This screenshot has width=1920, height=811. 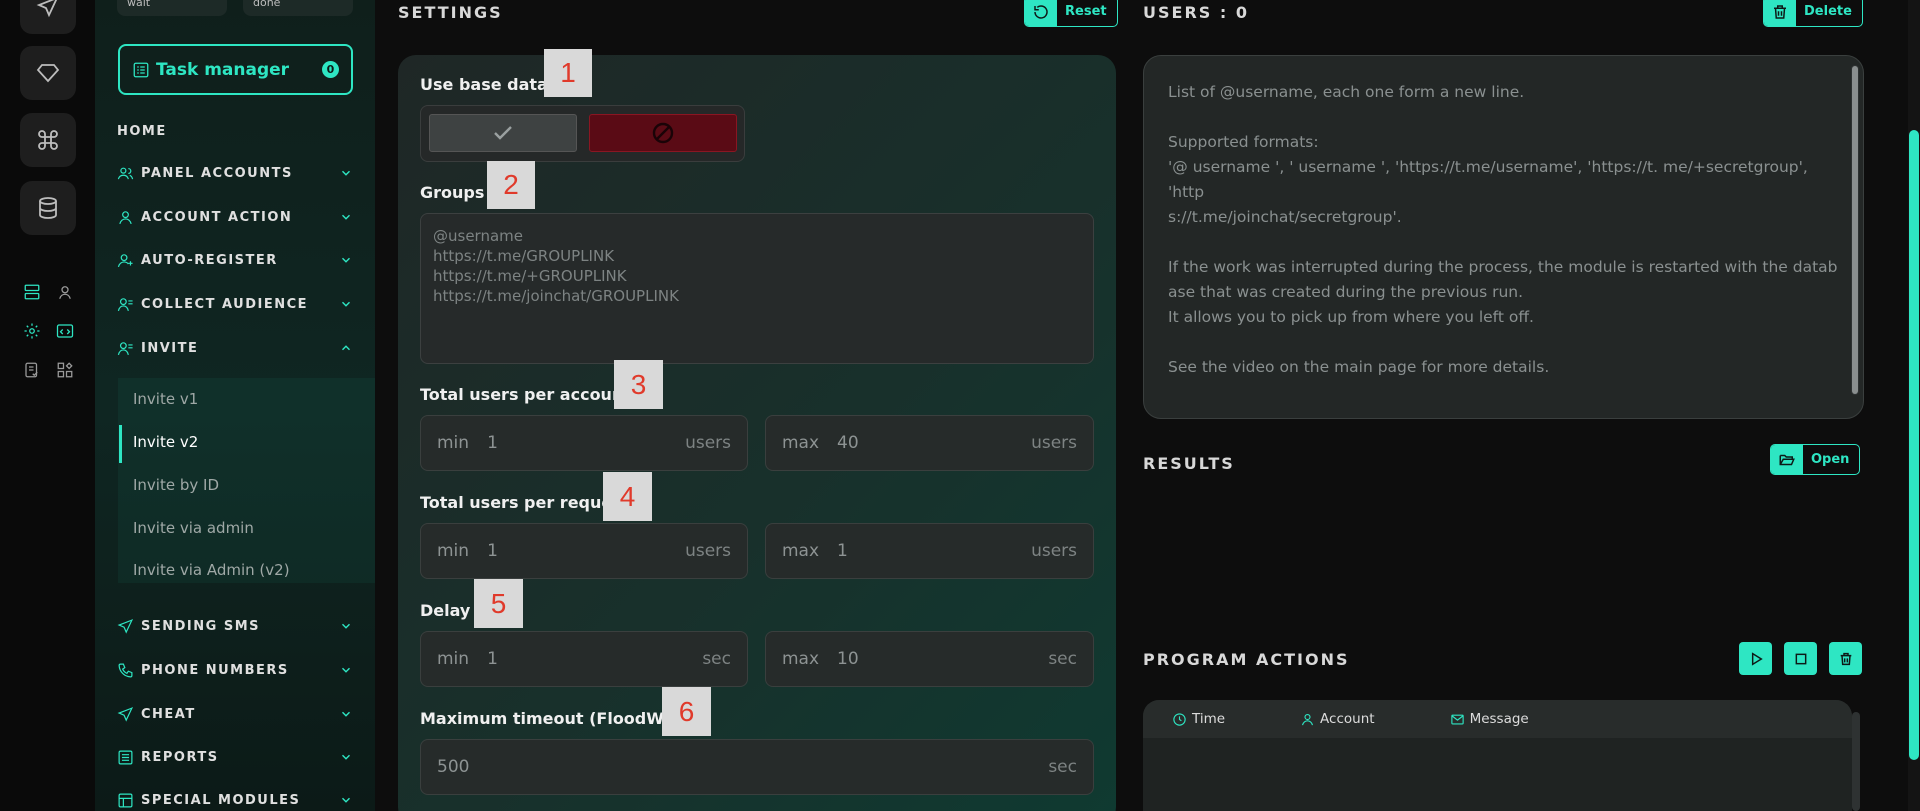 What do you see at coordinates (584, 551) in the screenshot?
I see `users-per-request-min-input: min 1 users` at bounding box center [584, 551].